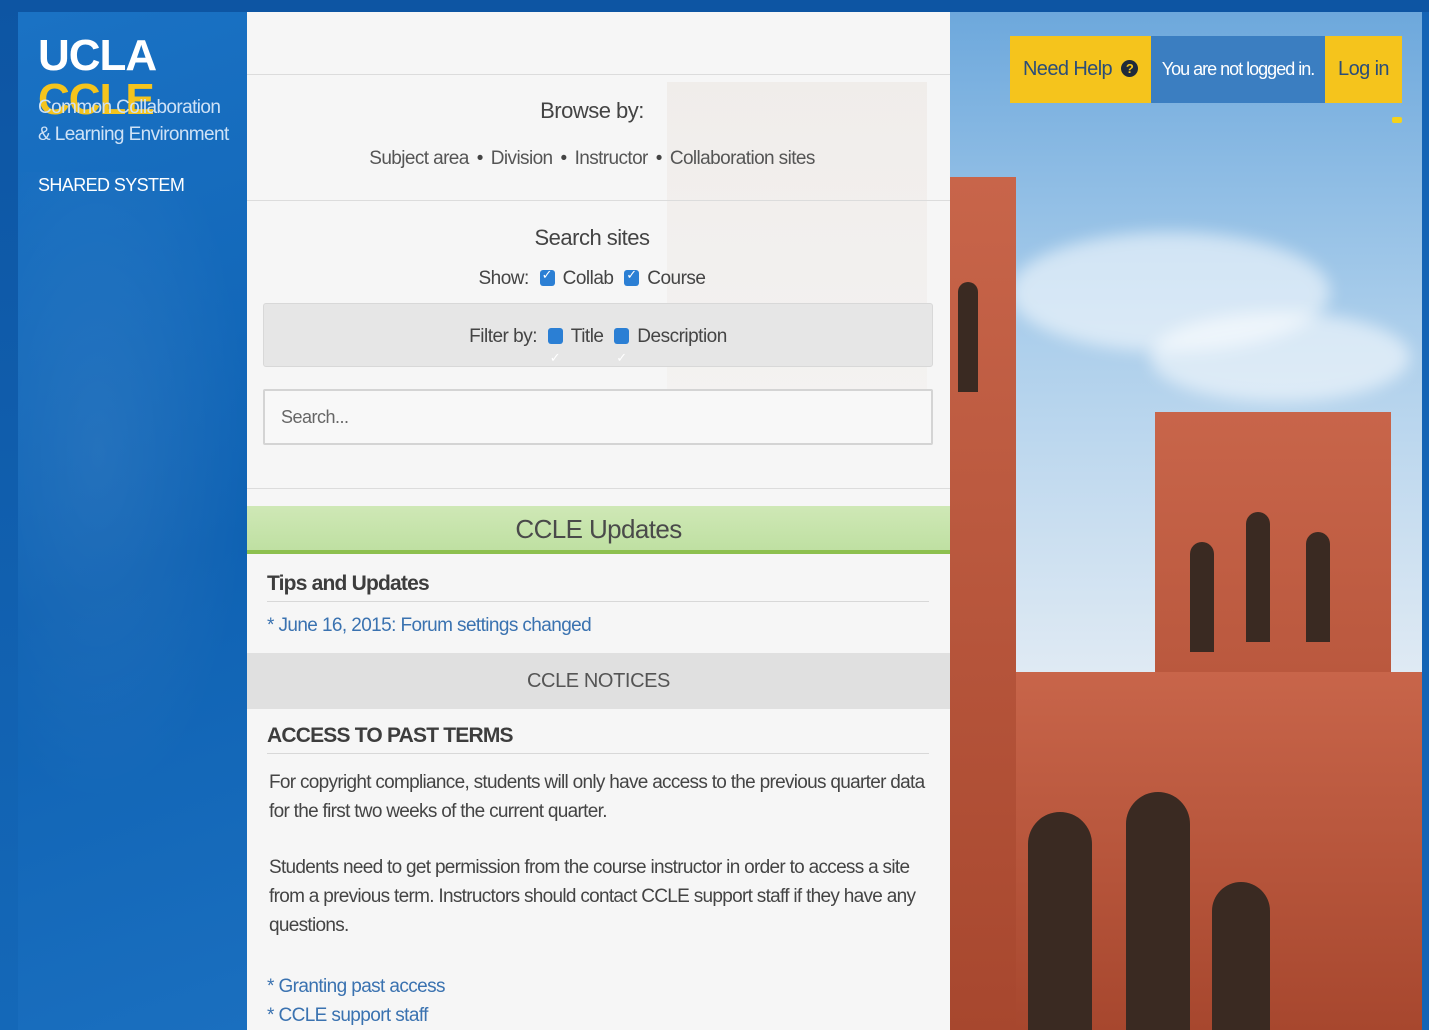  I want to click on filter-options: Filter by: Title Description, so click(598, 347).